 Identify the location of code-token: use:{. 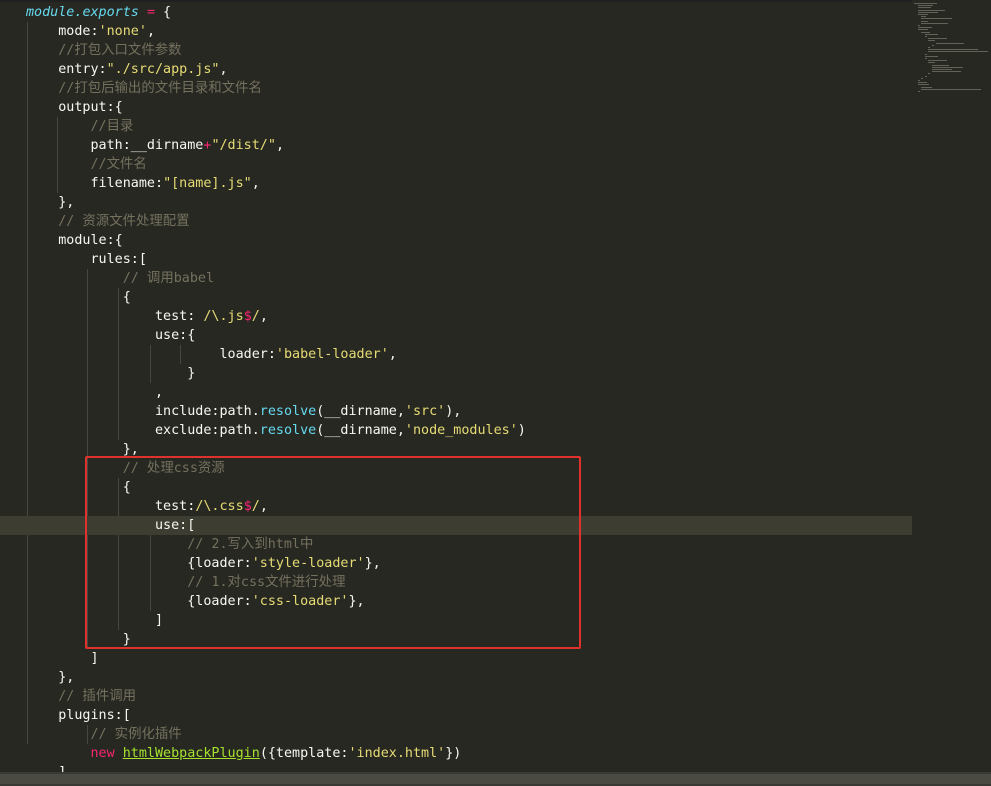
(111, 335).